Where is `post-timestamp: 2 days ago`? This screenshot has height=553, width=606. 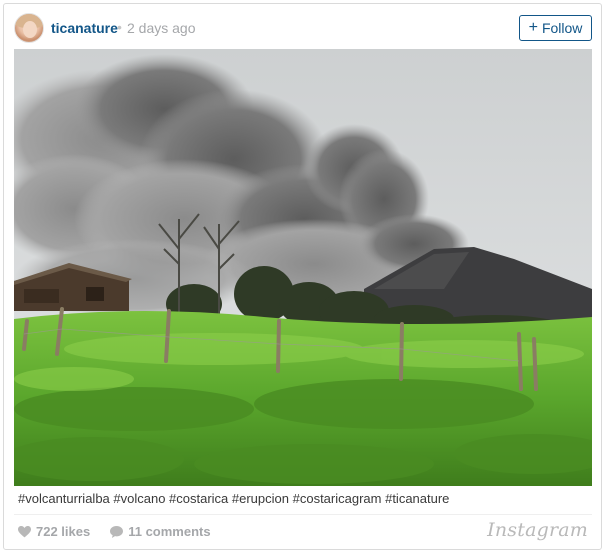 post-timestamp: 2 days ago is located at coordinates (161, 28).